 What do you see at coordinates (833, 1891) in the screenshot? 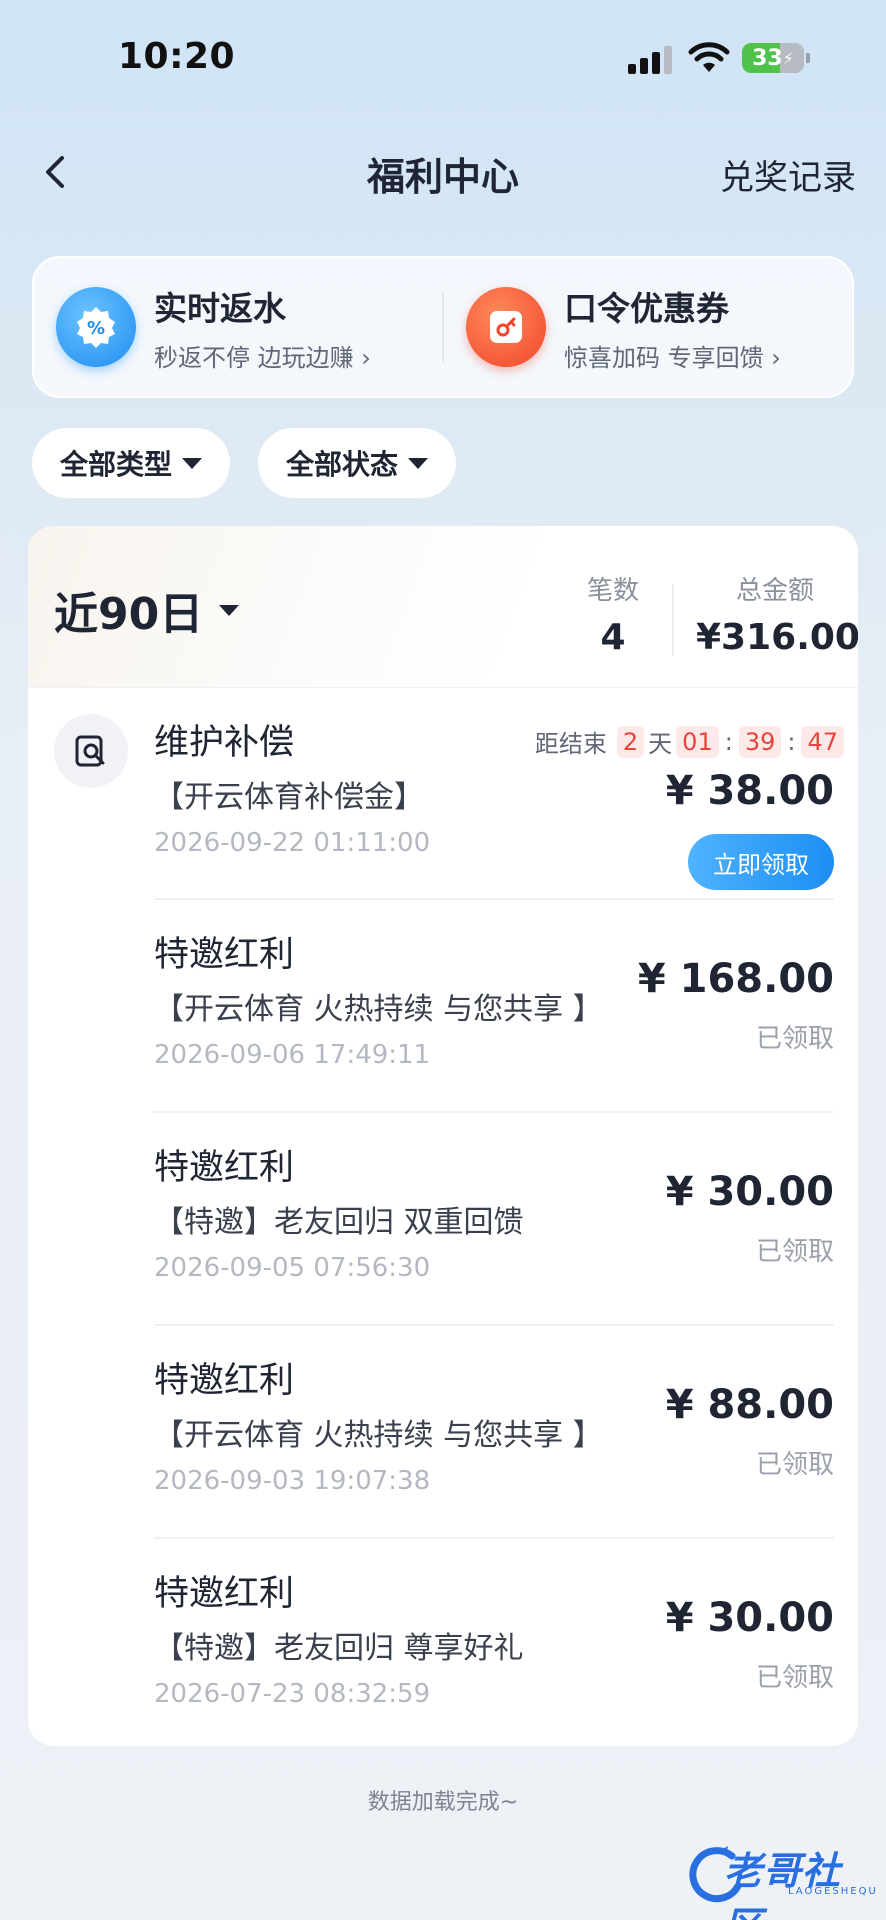
I see `watermark-subtext: LAOGESHEQU` at bounding box center [833, 1891].